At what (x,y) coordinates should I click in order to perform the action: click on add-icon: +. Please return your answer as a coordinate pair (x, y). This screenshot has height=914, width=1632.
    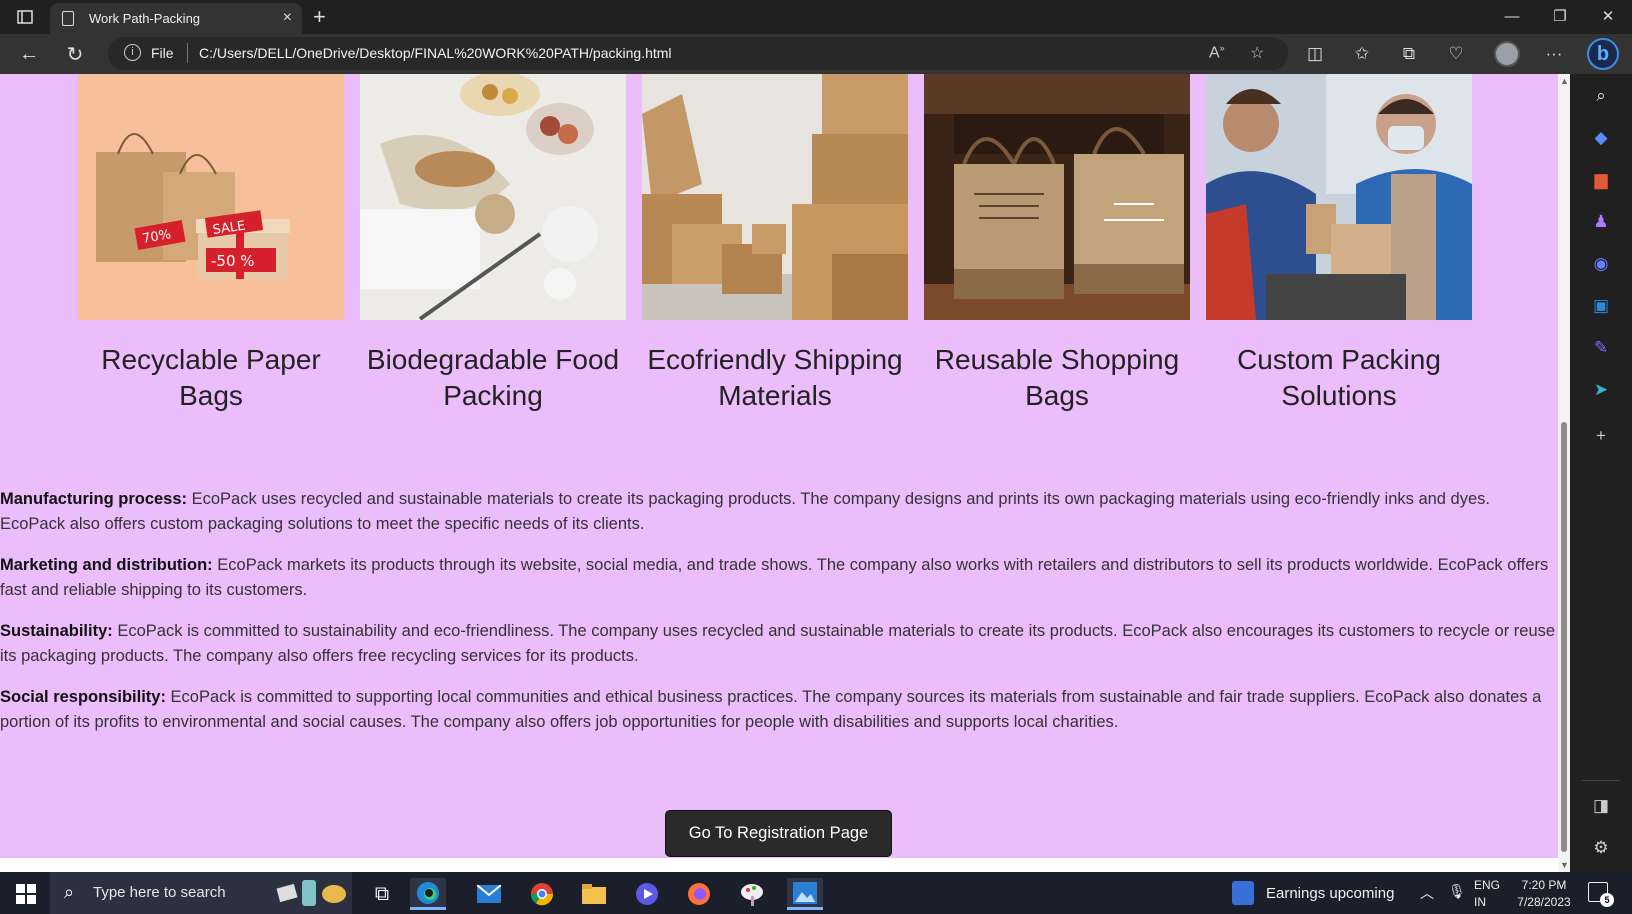
    Looking at the image, I should click on (1601, 436).